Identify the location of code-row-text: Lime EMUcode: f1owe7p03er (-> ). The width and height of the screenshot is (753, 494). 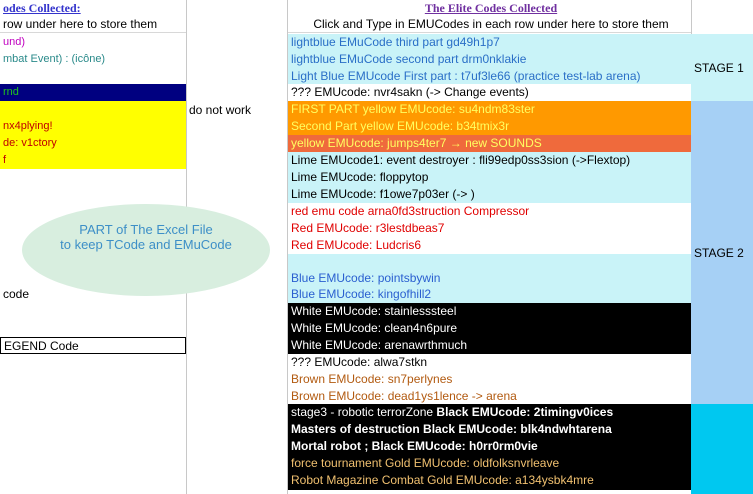
(383, 194).